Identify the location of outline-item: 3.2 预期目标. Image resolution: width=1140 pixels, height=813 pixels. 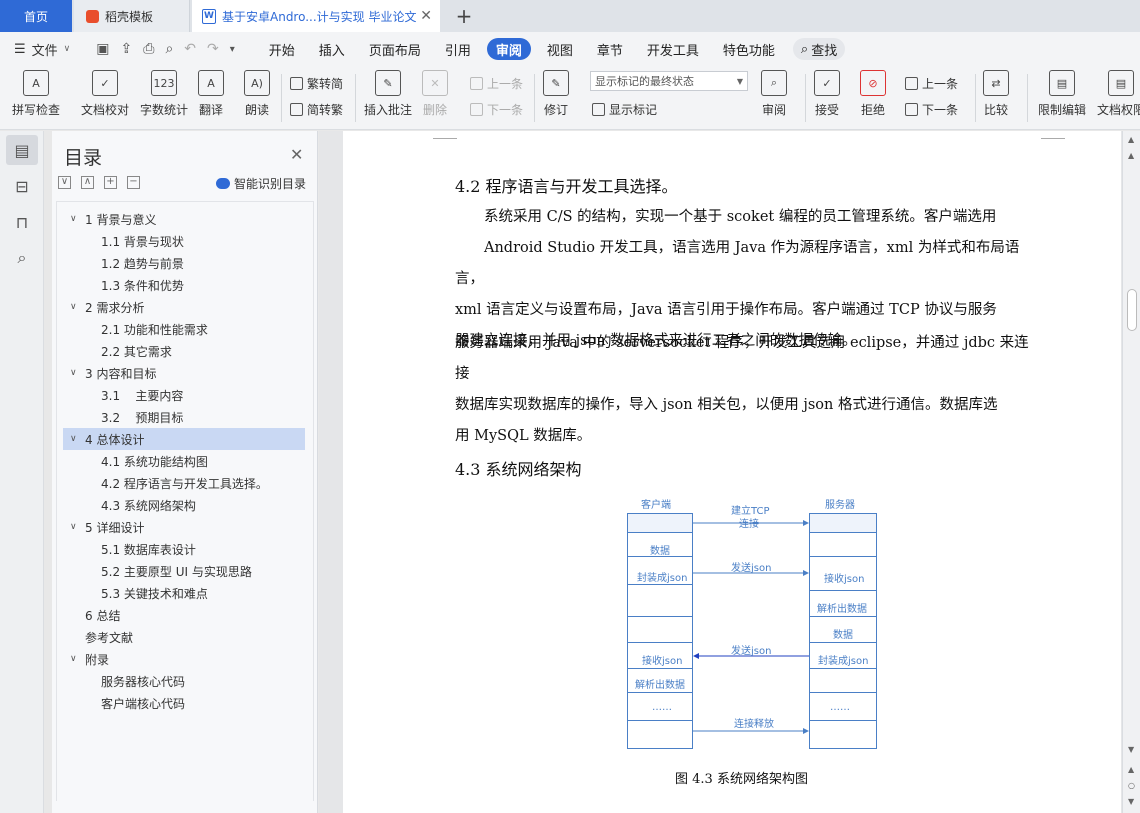
(184, 417).